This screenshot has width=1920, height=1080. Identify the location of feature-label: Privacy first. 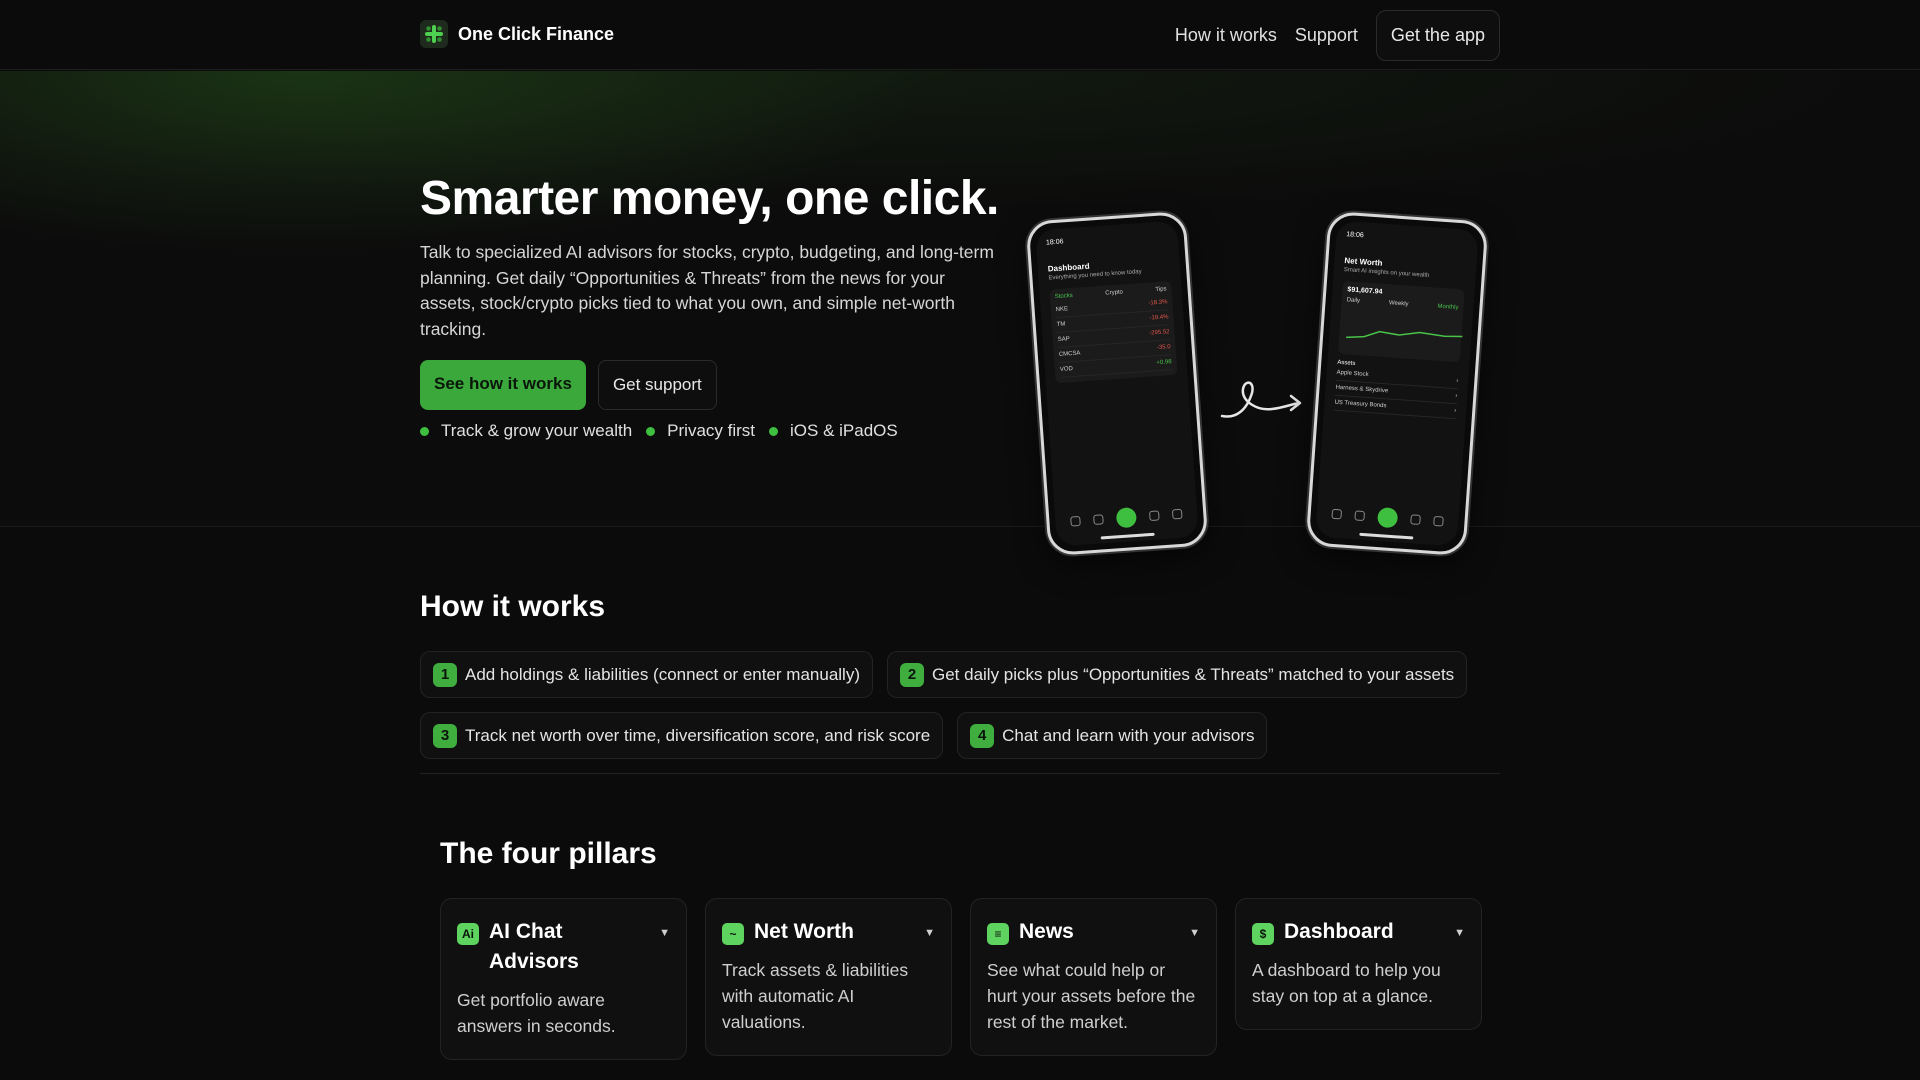
(711, 430).